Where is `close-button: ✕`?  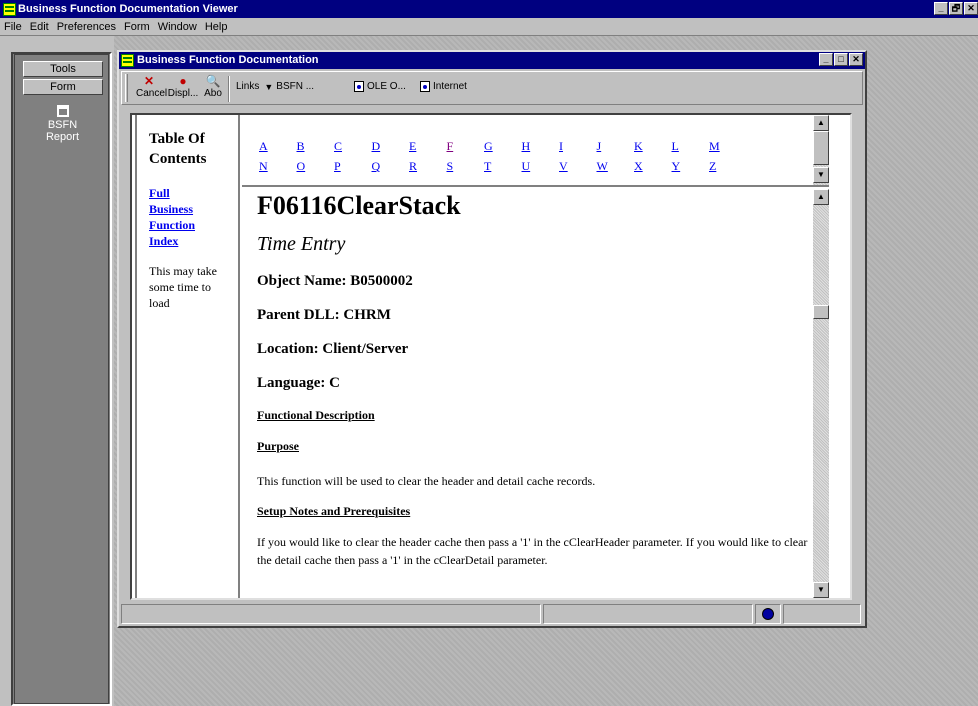 close-button: ✕ is located at coordinates (971, 8).